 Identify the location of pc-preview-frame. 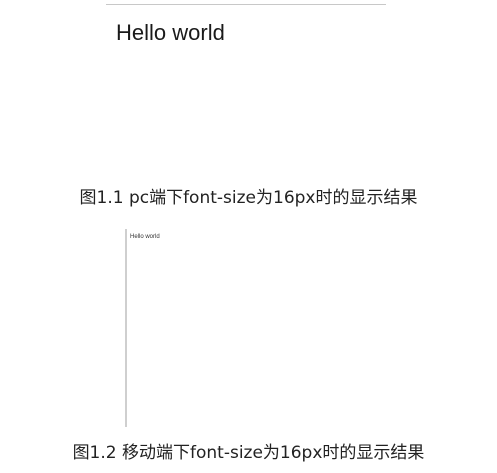
(246, 2).